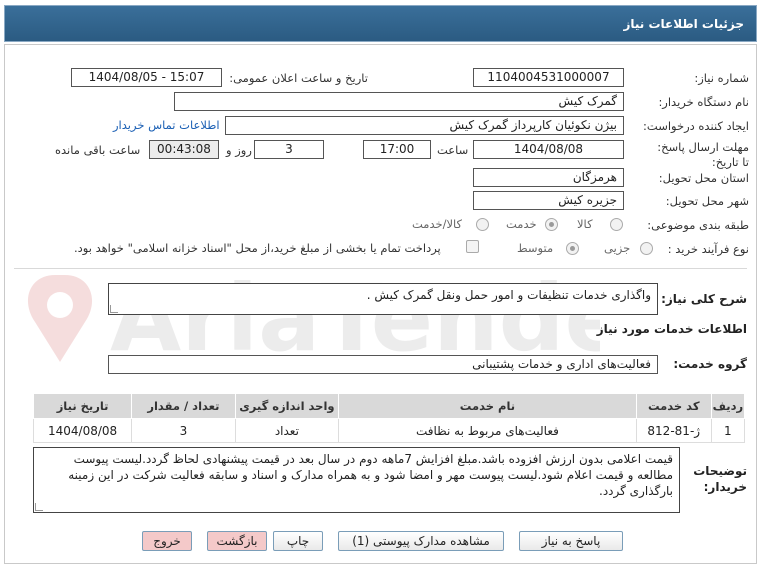 The width and height of the screenshot is (761, 566). What do you see at coordinates (728, 406) in the screenshot?
I see `col-header-row-number: ردیف` at bounding box center [728, 406].